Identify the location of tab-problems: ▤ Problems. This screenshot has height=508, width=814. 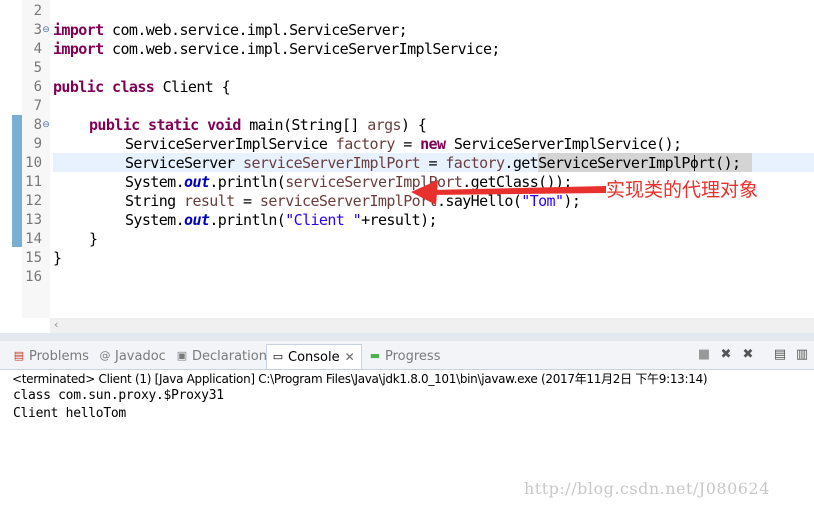
(50, 356).